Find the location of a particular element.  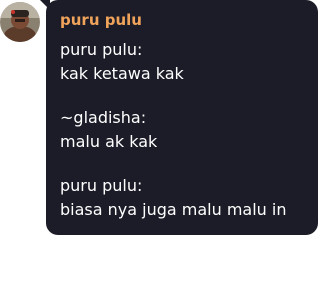

sender-avatar is located at coordinates (20, 22).